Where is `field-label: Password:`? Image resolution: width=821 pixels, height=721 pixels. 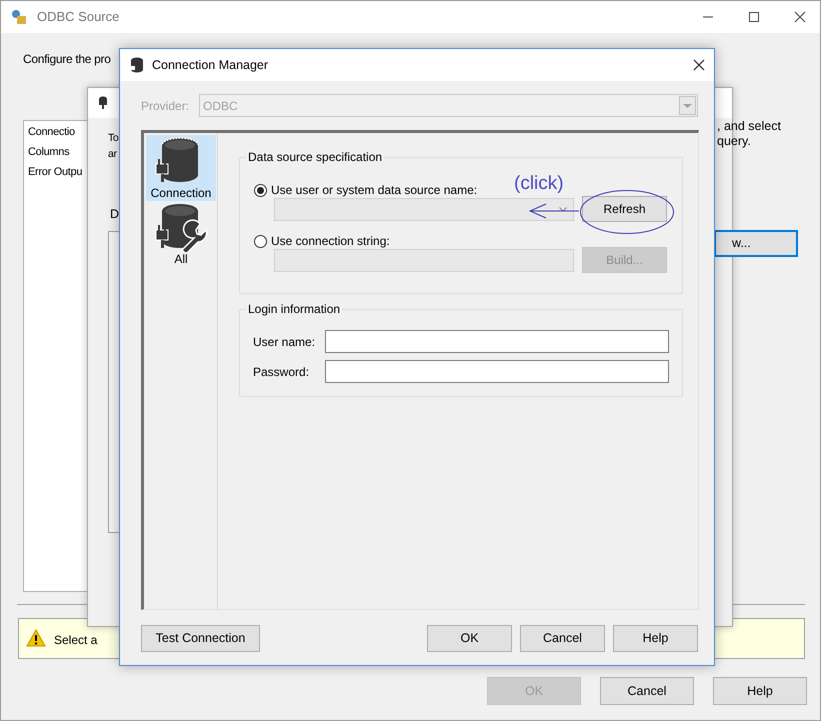
field-label: Password: is located at coordinates (281, 372).